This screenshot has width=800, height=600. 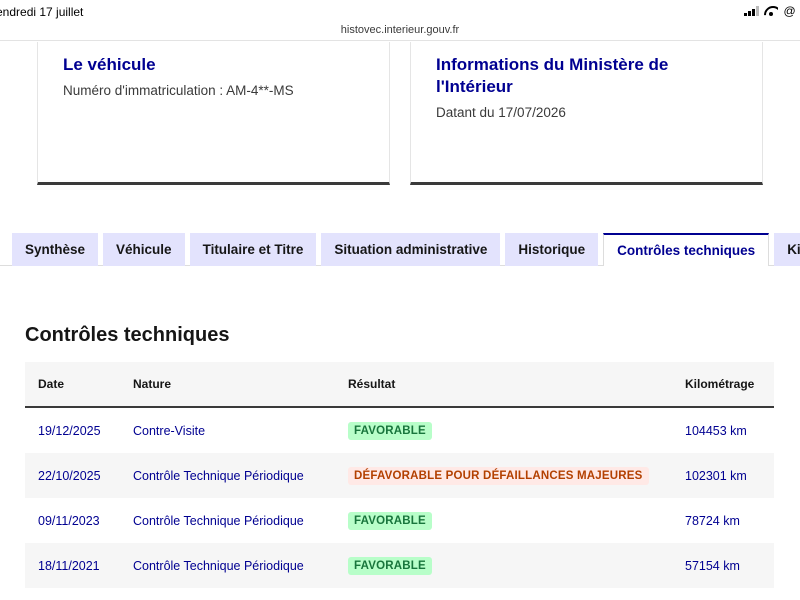 What do you see at coordinates (552, 249) in the screenshot?
I see `tab-historique: Historique` at bounding box center [552, 249].